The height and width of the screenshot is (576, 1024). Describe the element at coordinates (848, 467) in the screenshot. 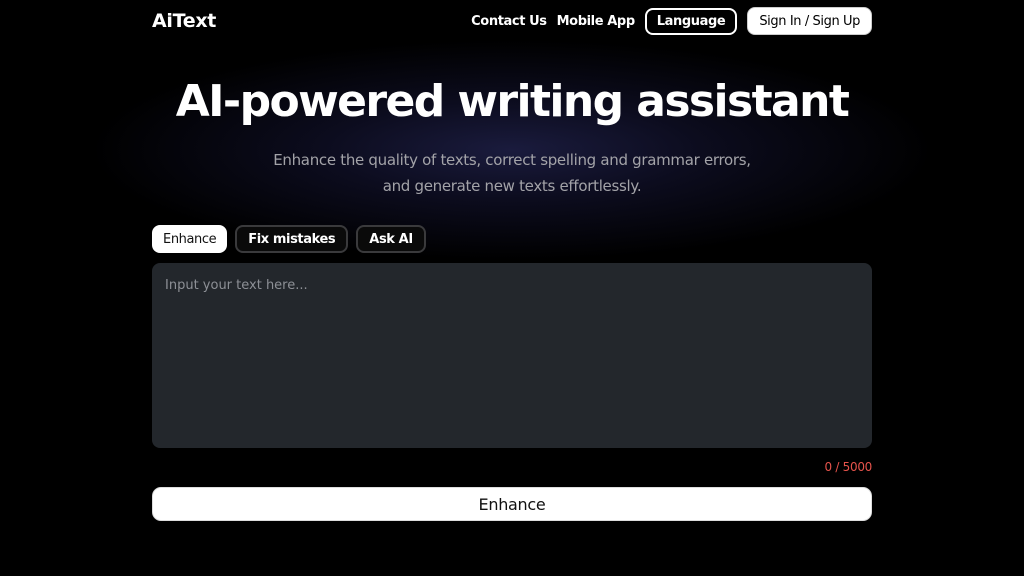

I see `character-counter: 0 / 5000` at that location.